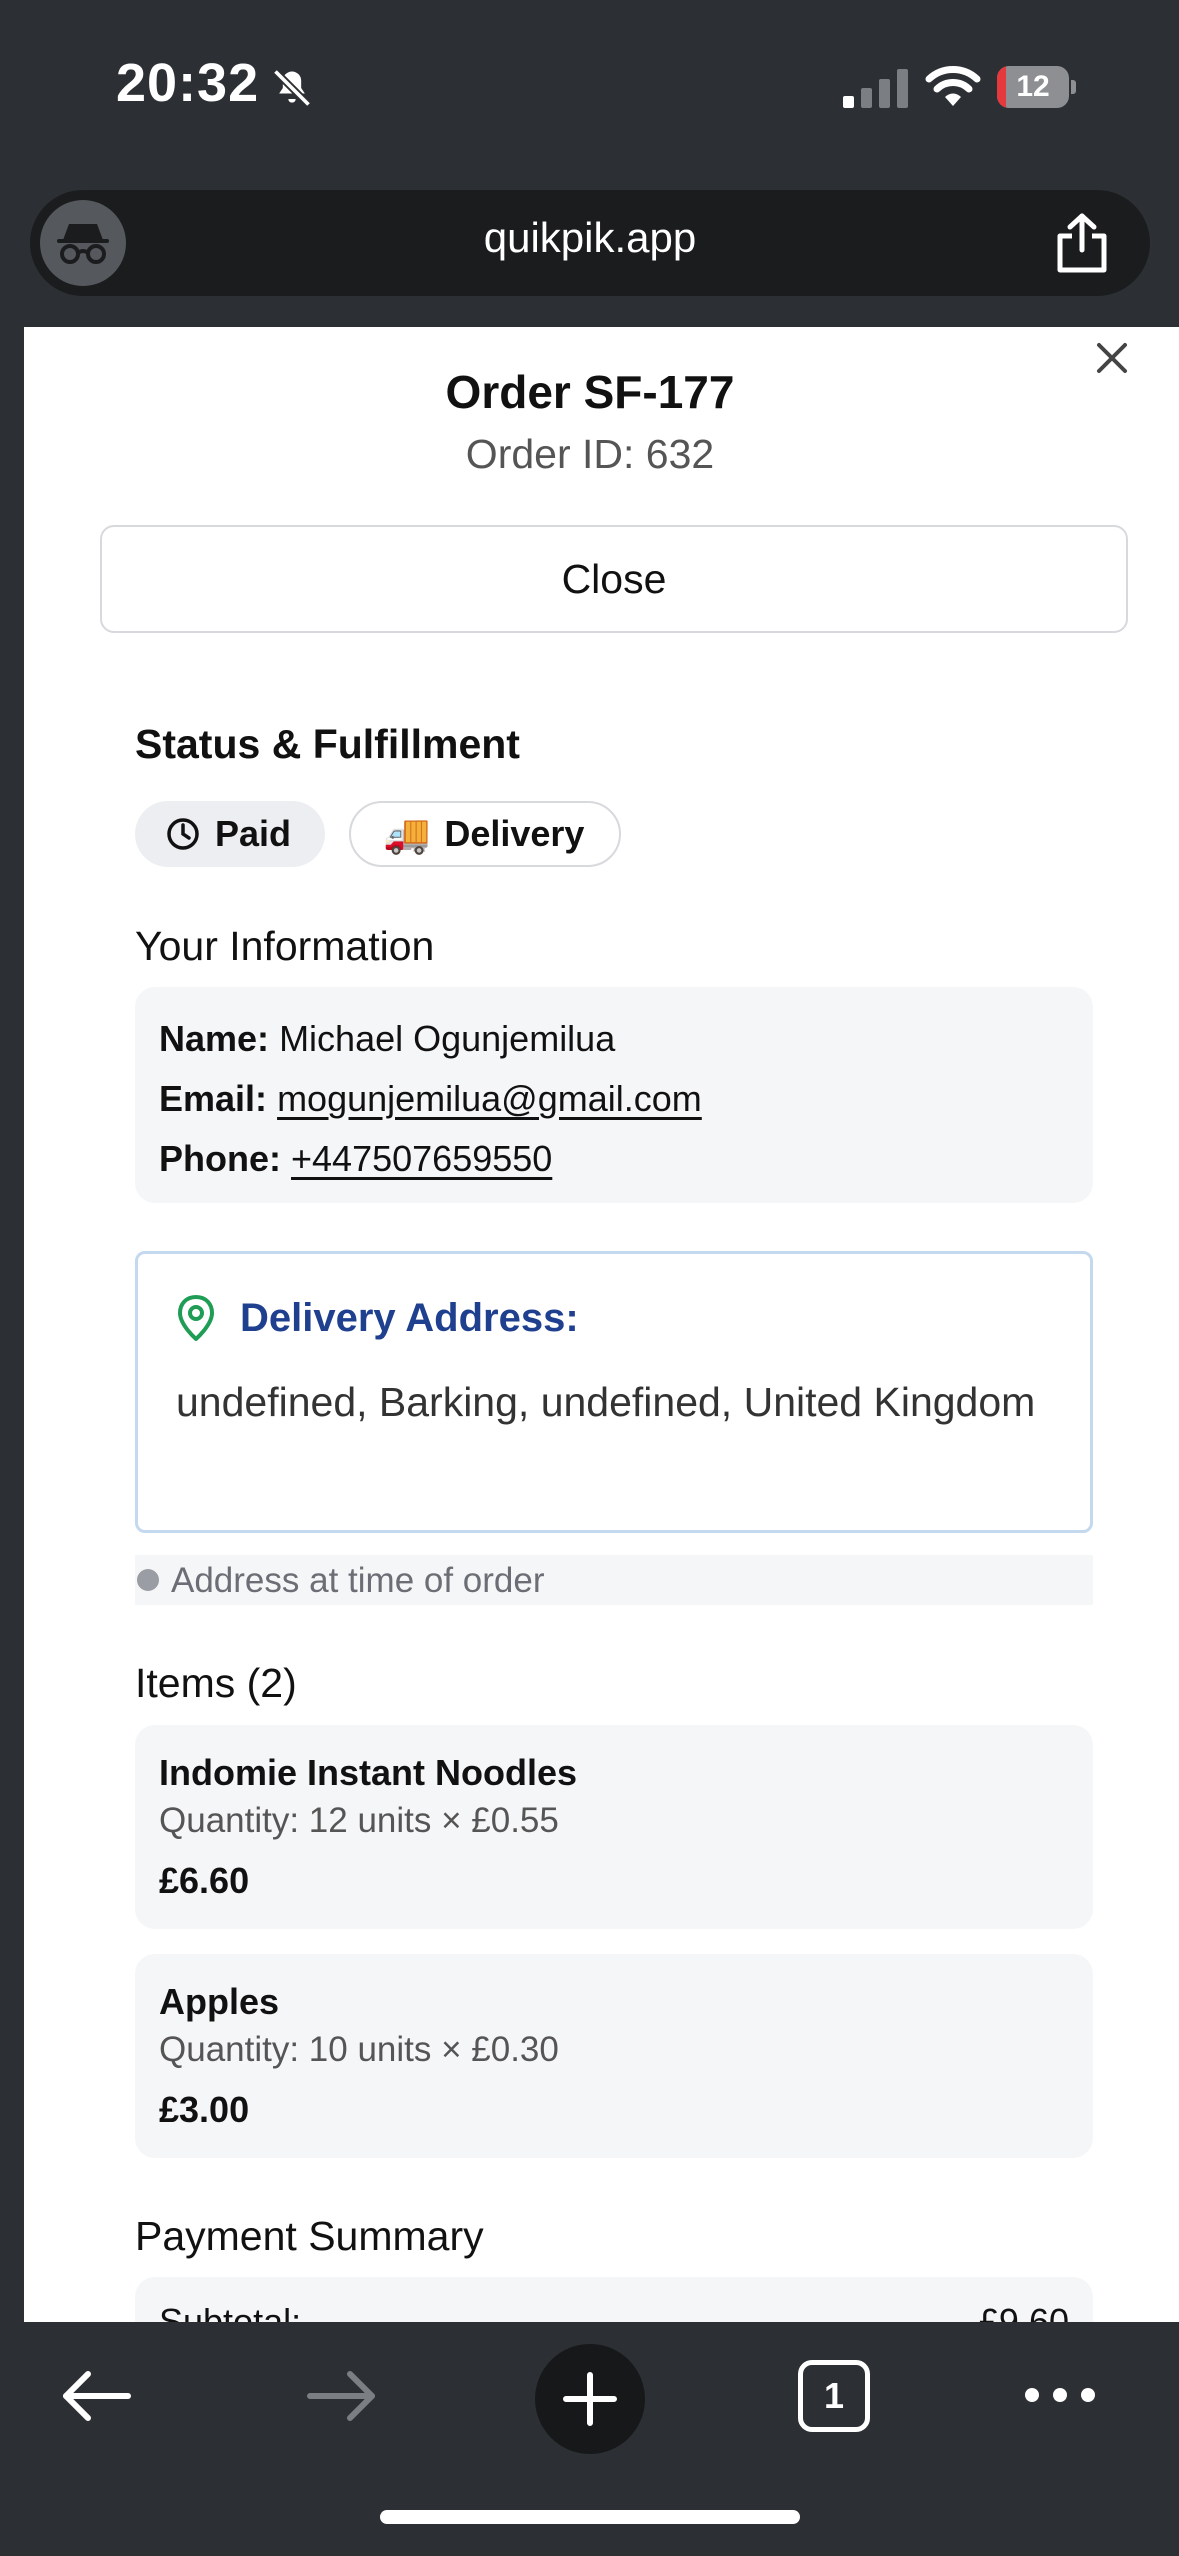 The width and height of the screenshot is (1179, 2556). Describe the element at coordinates (204, 2109) in the screenshot. I see `item-price: £3.00` at that location.